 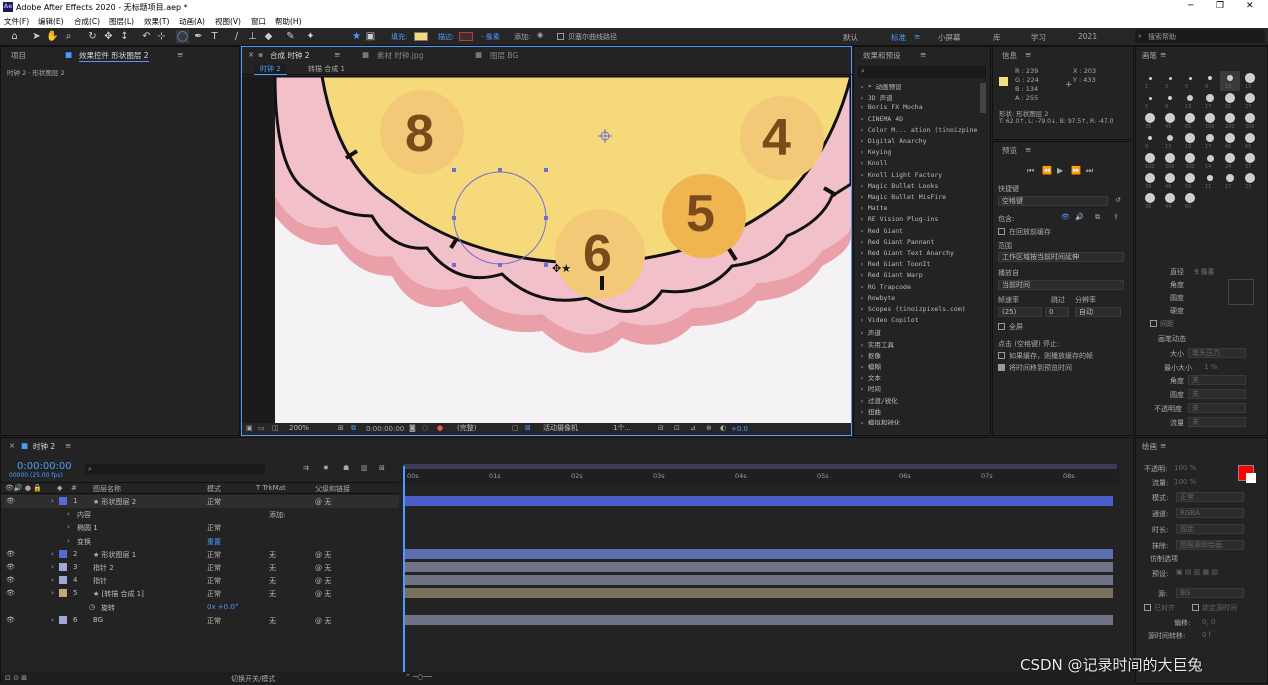 What do you see at coordinates (271, 488) in the screenshot?
I see `col-trkmat: T TrkMat` at bounding box center [271, 488].